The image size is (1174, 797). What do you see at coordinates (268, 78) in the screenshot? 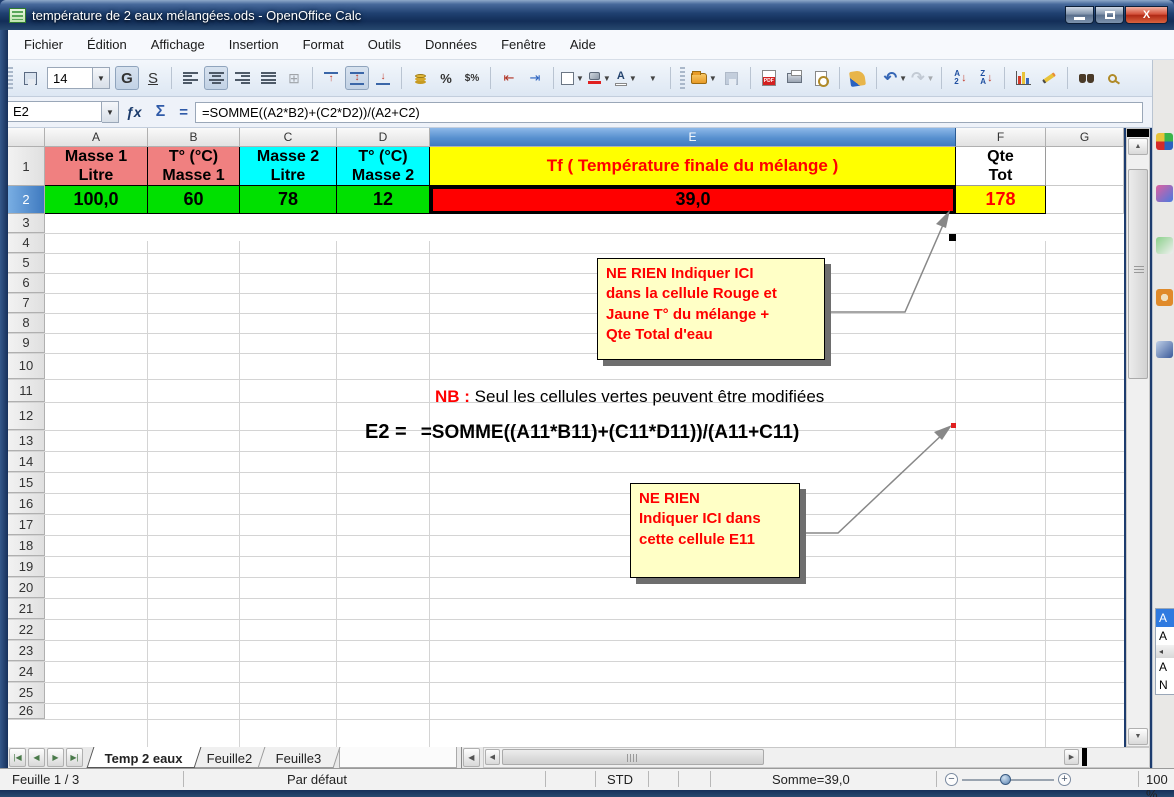
I see `justify-button` at bounding box center [268, 78].